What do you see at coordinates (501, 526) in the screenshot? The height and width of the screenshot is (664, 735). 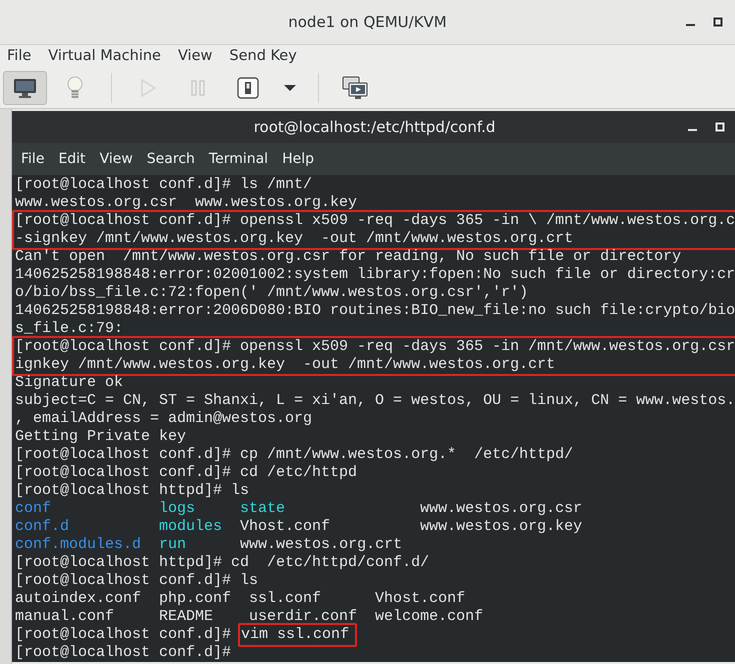 I see `terminal-text: www.westos.org.key` at bounding box center [501, 526].